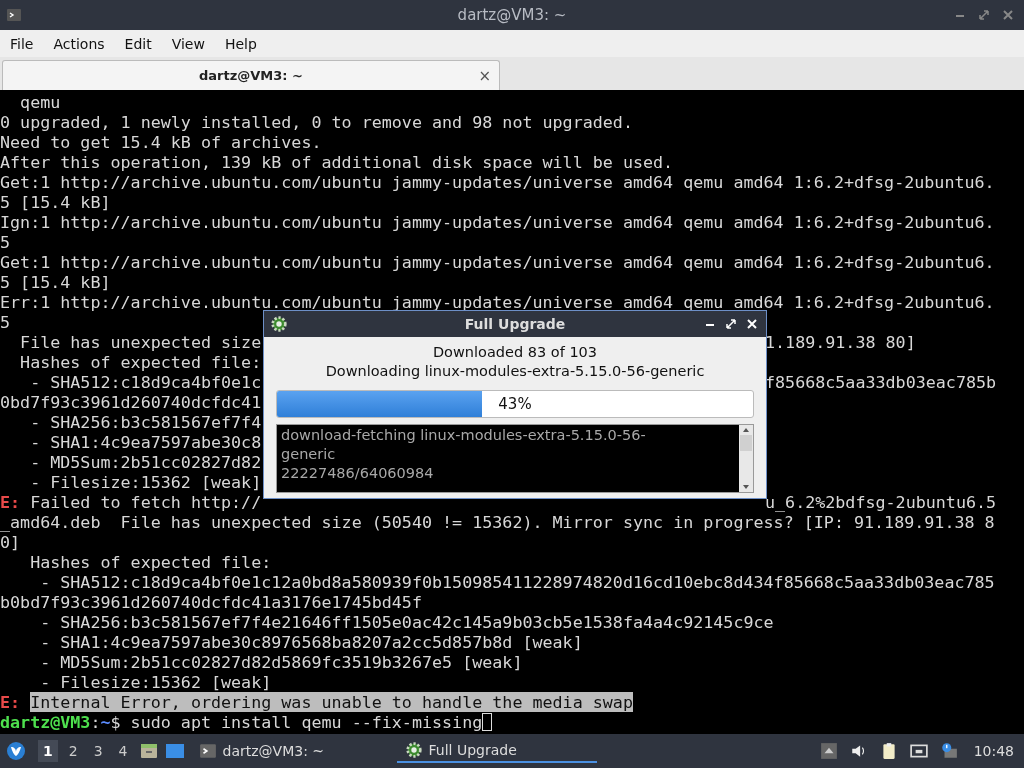 This screenshot has height=768, width=1024. I want to click on progress-reading: 43%, so click(515, 404).